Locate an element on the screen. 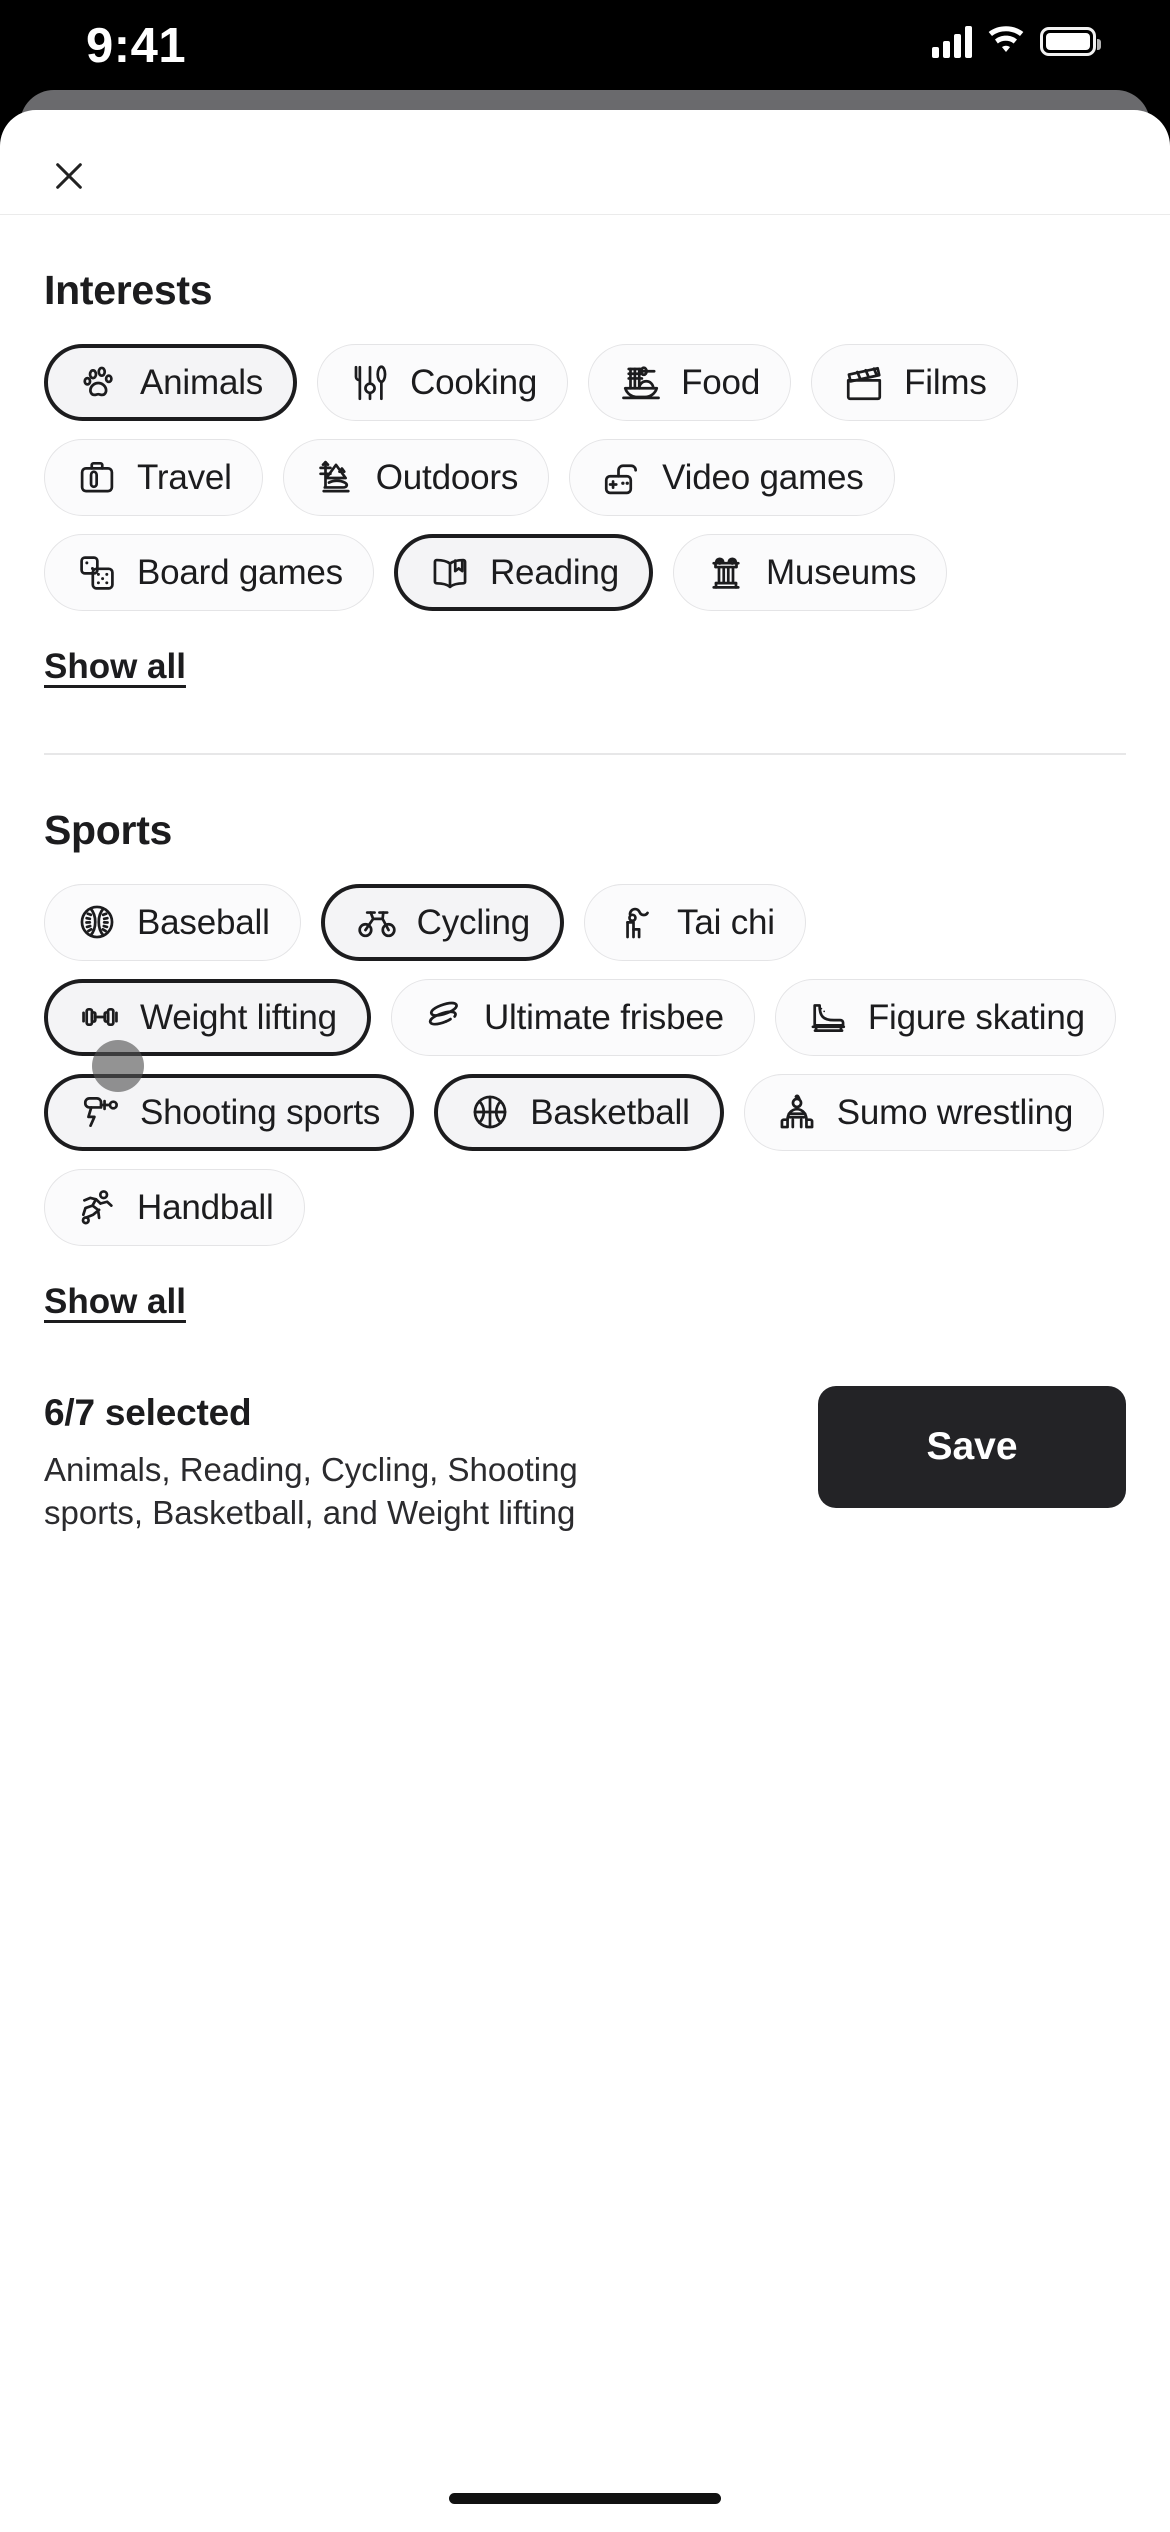 The width and height of the screenshot is (1170, 2532). chip-label: Cooking is located at coordinates (474, 382).